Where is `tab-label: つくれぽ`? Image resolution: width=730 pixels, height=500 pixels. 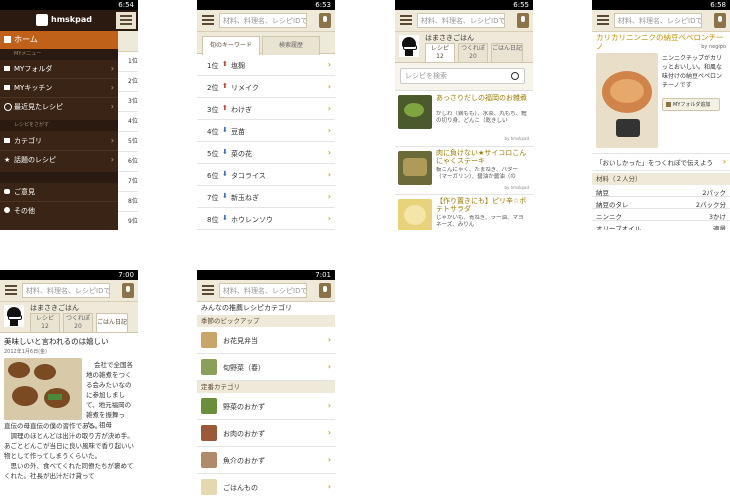
tab-label: つくれぽ is located at coordinates (472, 48).